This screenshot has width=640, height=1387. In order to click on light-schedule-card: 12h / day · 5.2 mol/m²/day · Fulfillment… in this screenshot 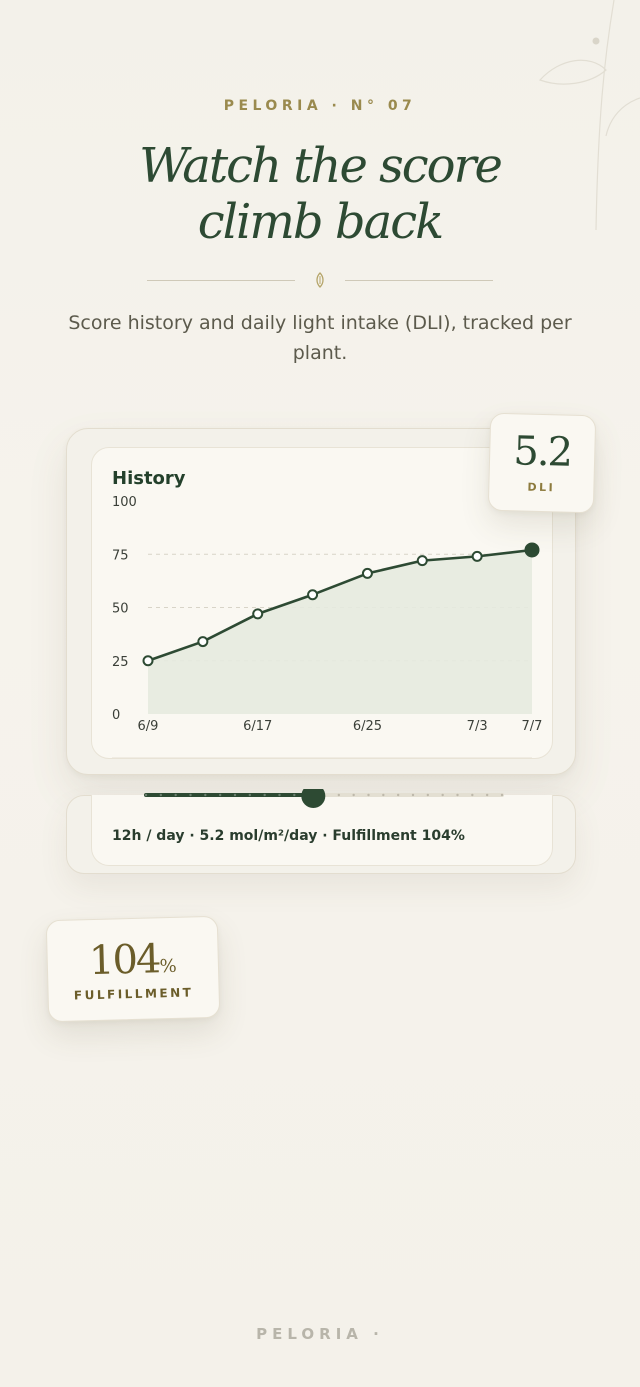, I will do `click(321, 831)`.